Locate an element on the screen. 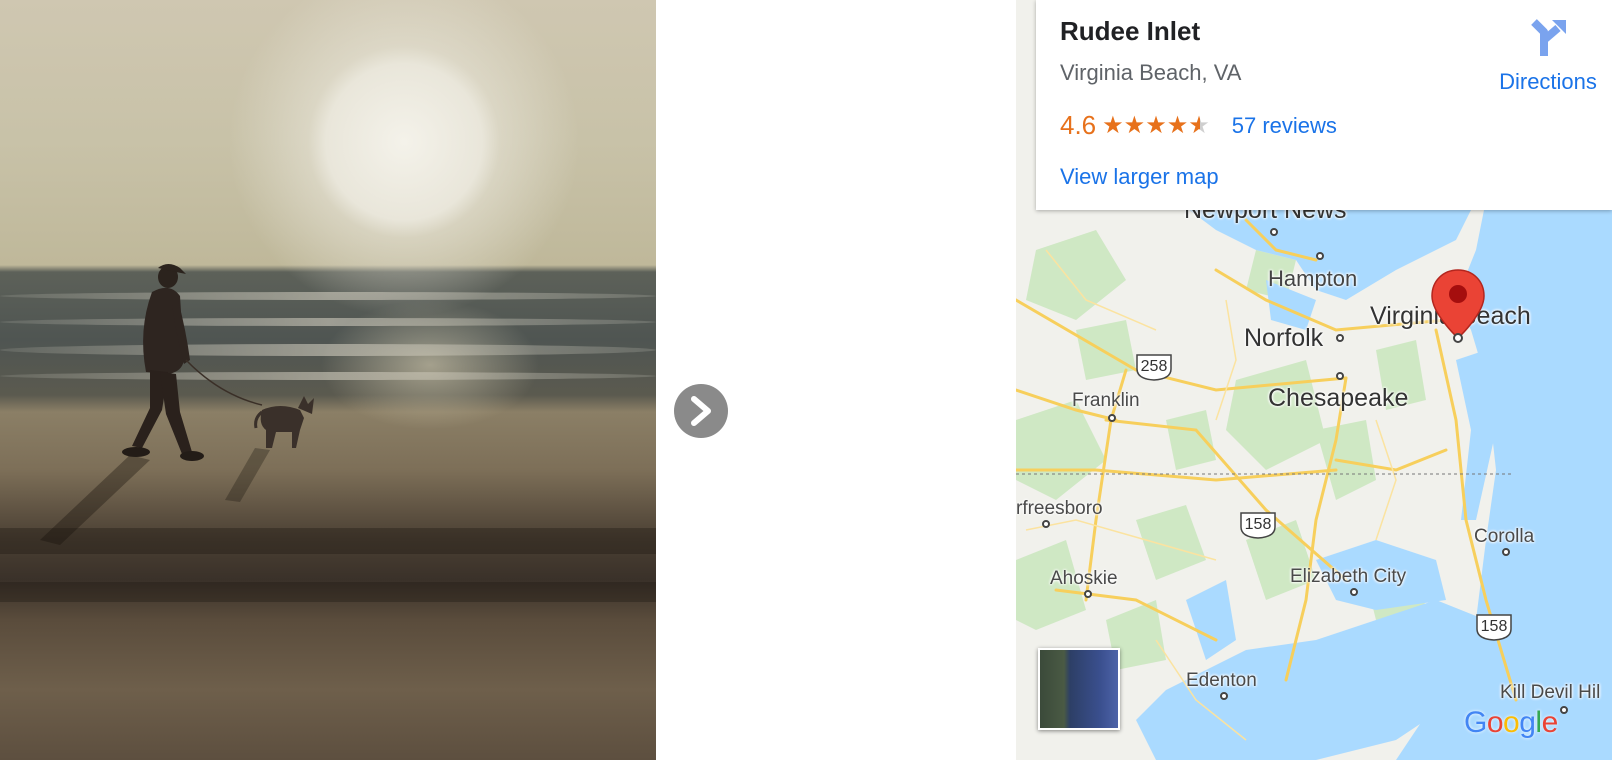  directions-label: Directions is located at coordinates (1548, 81).